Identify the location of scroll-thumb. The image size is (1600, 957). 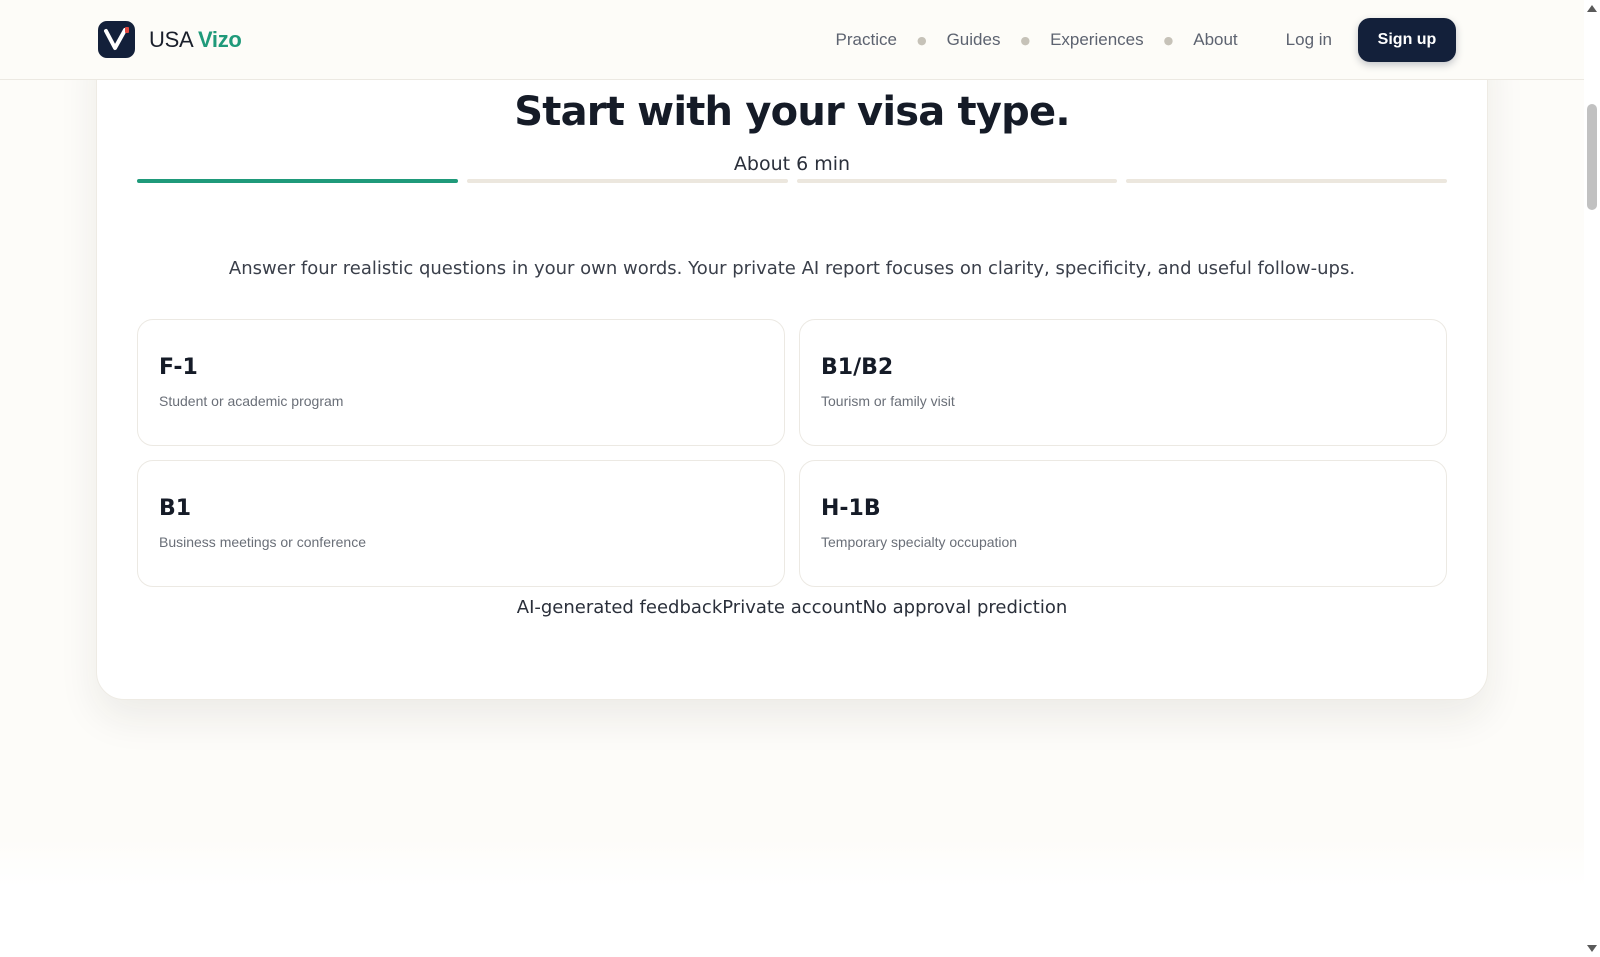
(1592, 157).